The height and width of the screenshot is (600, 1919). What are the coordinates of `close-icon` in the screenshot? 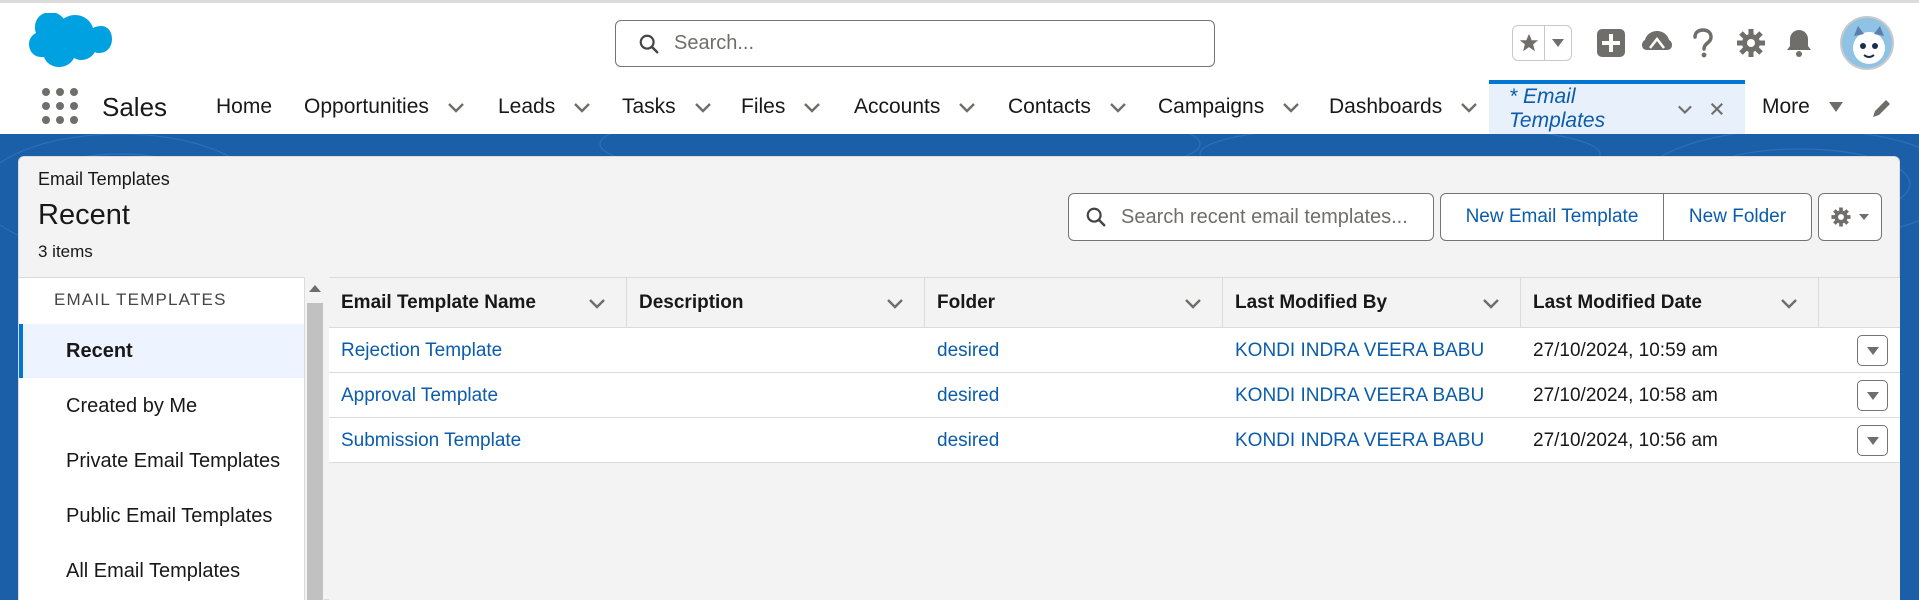 It's located at (1717, 109).